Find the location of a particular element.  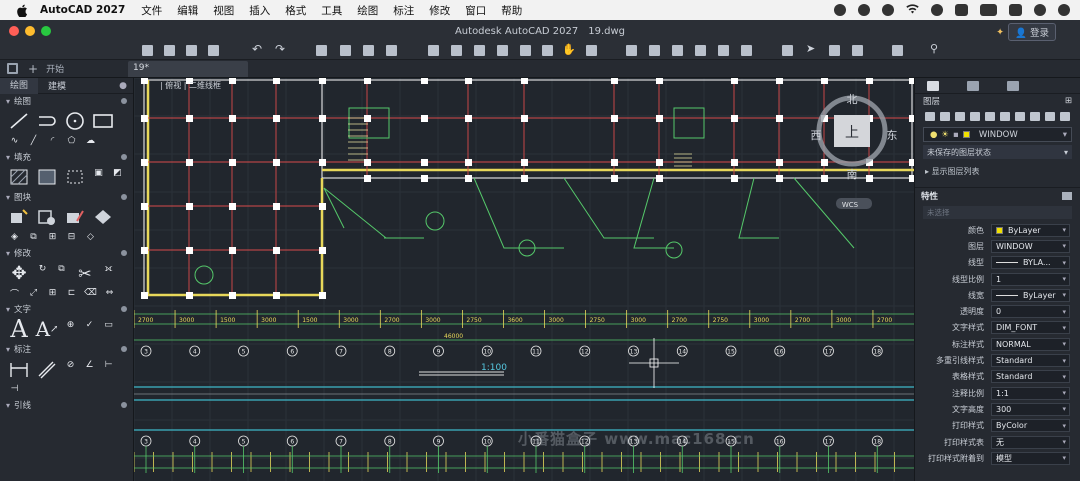

boundary-tool-icon is located at coordinates (75, 177).